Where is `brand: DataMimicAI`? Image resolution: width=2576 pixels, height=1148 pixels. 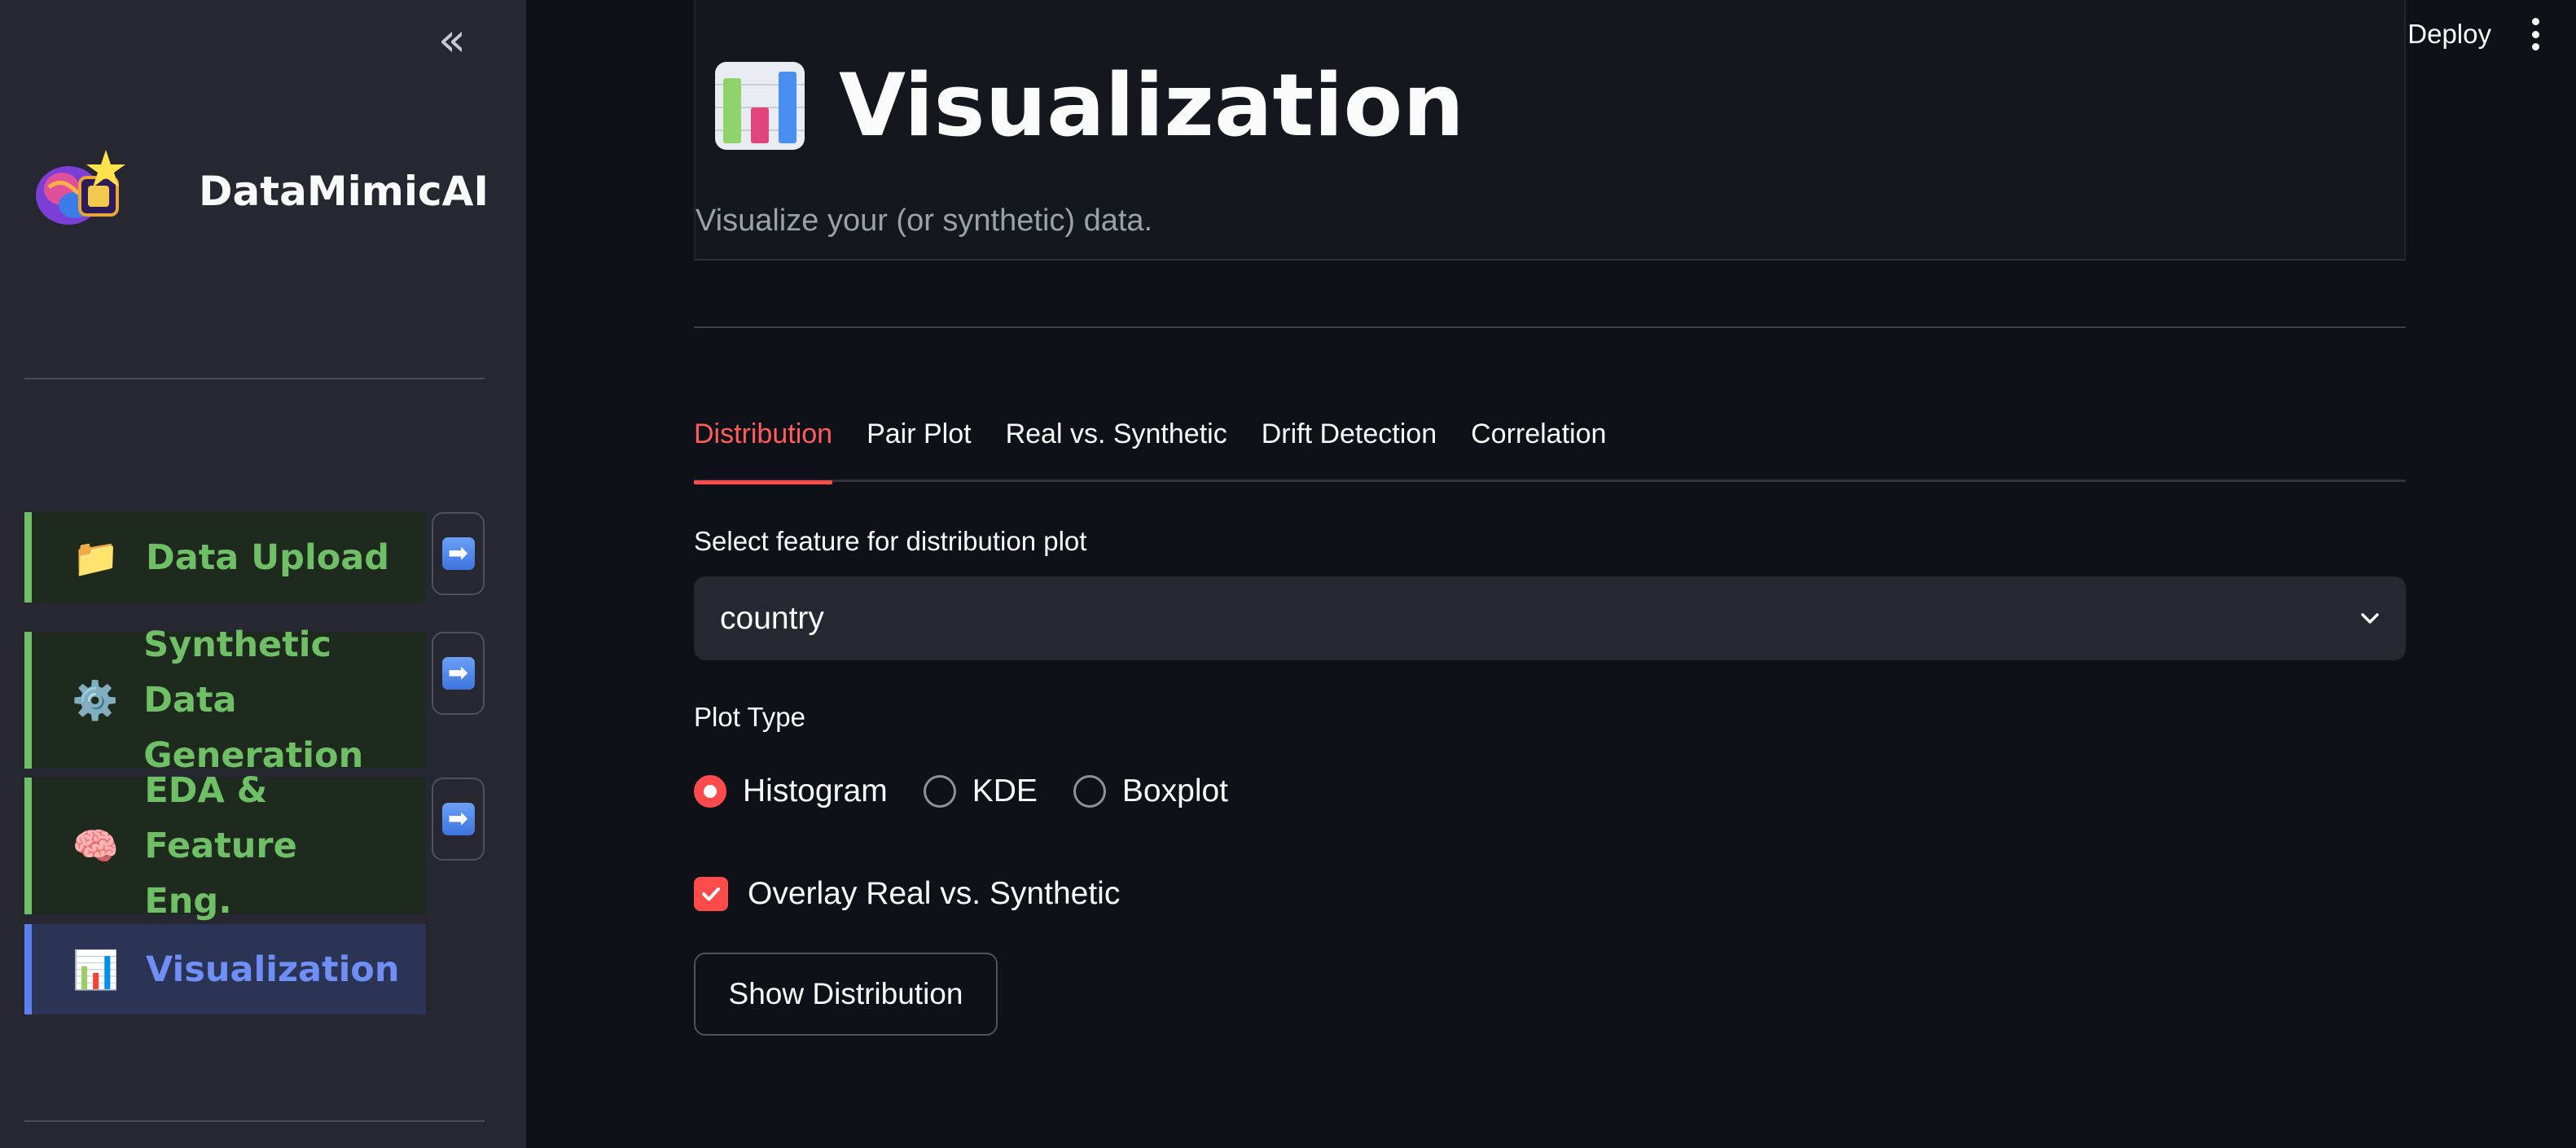
brand: DataMimicAI is located at coordinates (261, 191).